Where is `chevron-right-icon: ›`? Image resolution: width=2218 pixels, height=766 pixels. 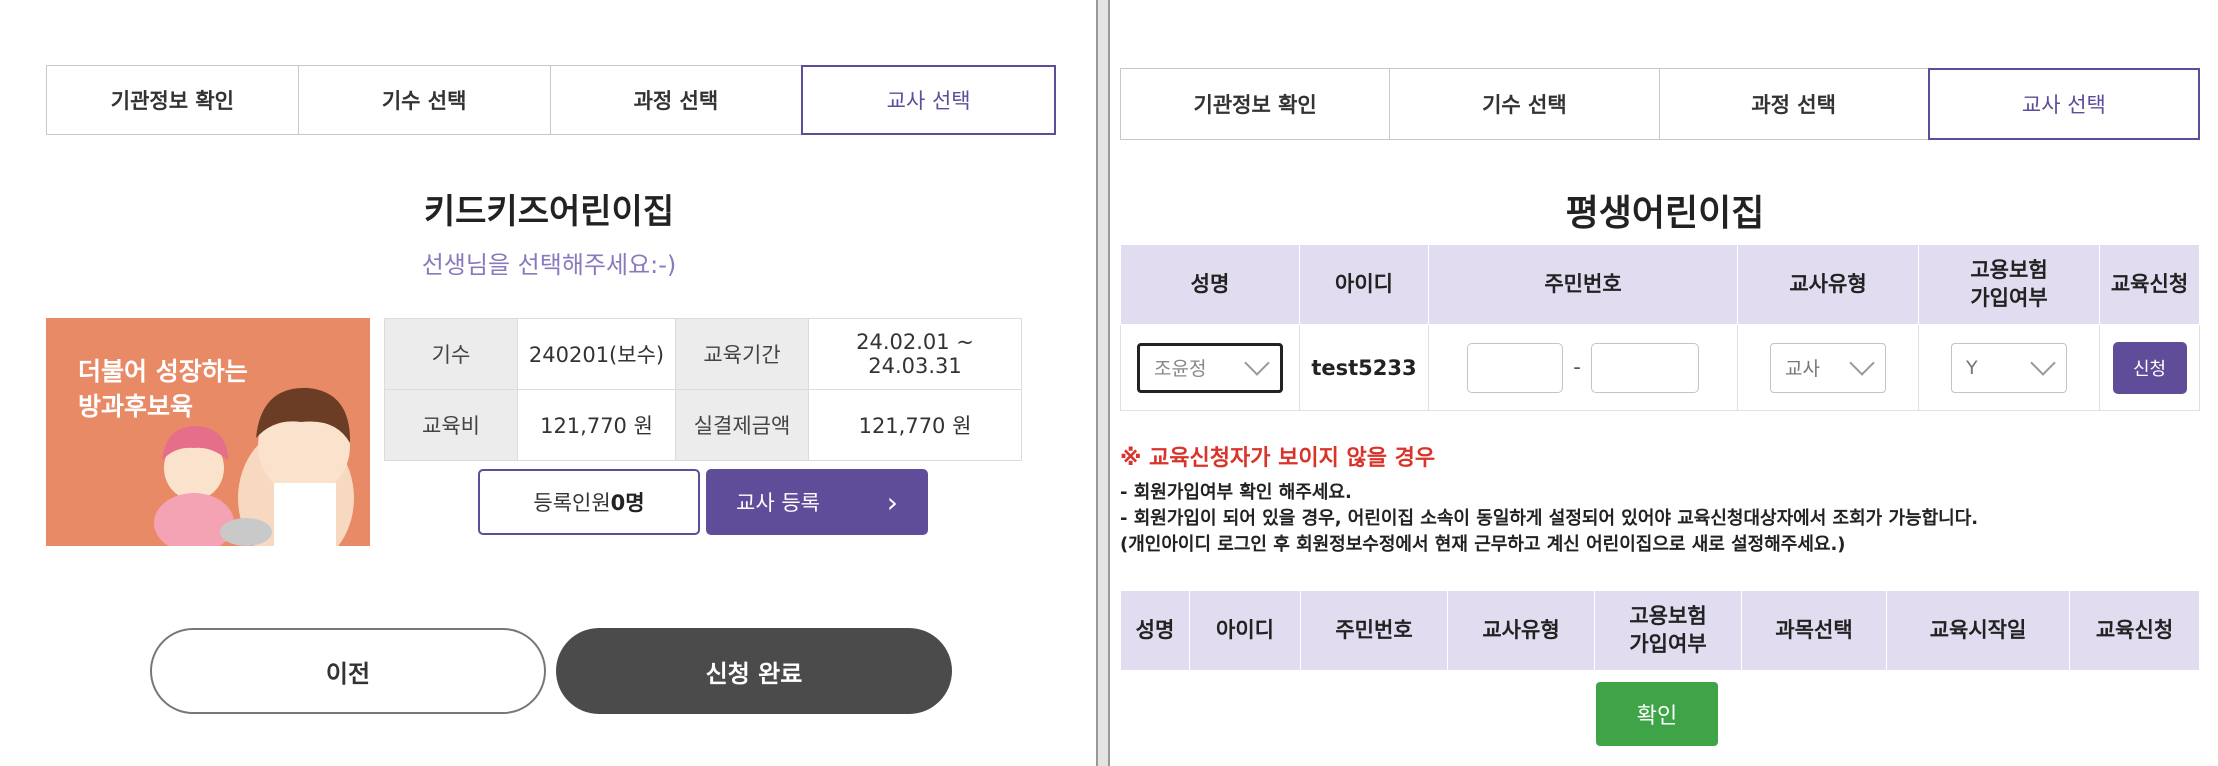 chevron-right-icon: › is located at coordinates (892, 502).